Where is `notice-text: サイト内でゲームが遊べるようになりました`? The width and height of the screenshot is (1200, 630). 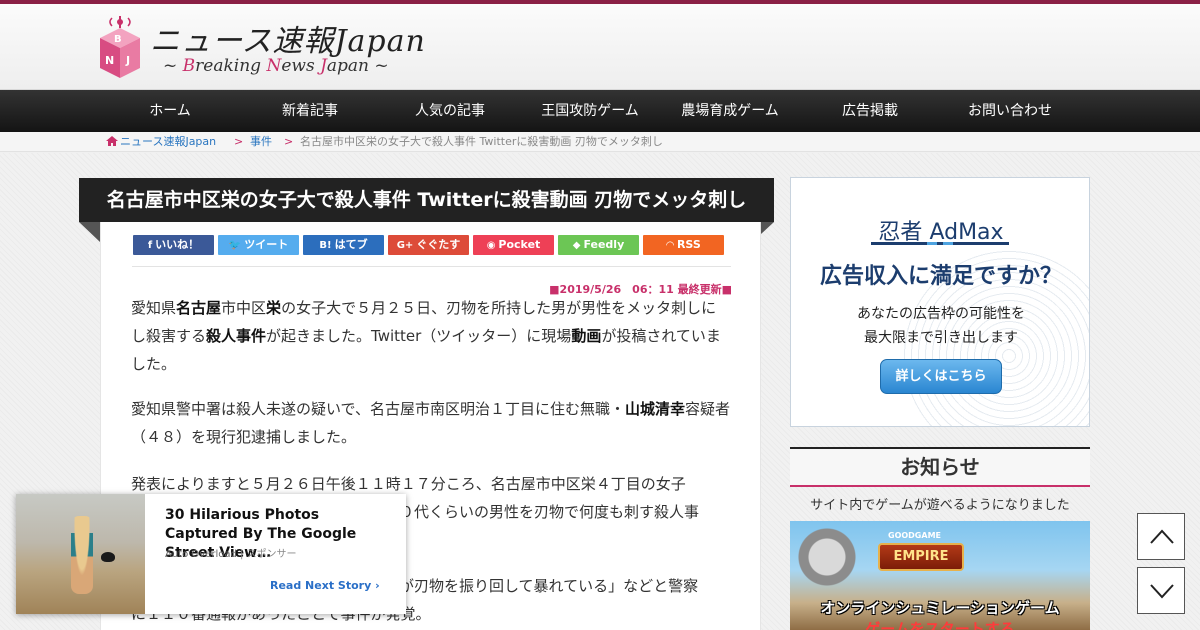 notice-text: サイト内でゲームが遊べるようになりました is located at coordinates (940, 503).